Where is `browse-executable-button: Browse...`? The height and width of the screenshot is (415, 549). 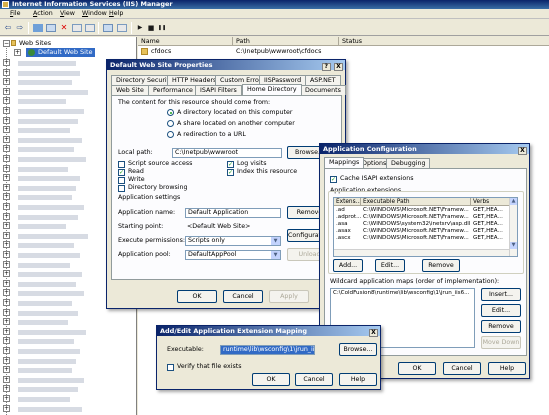 browse-executable-button: Browse... is located at coordinates (358, 349).